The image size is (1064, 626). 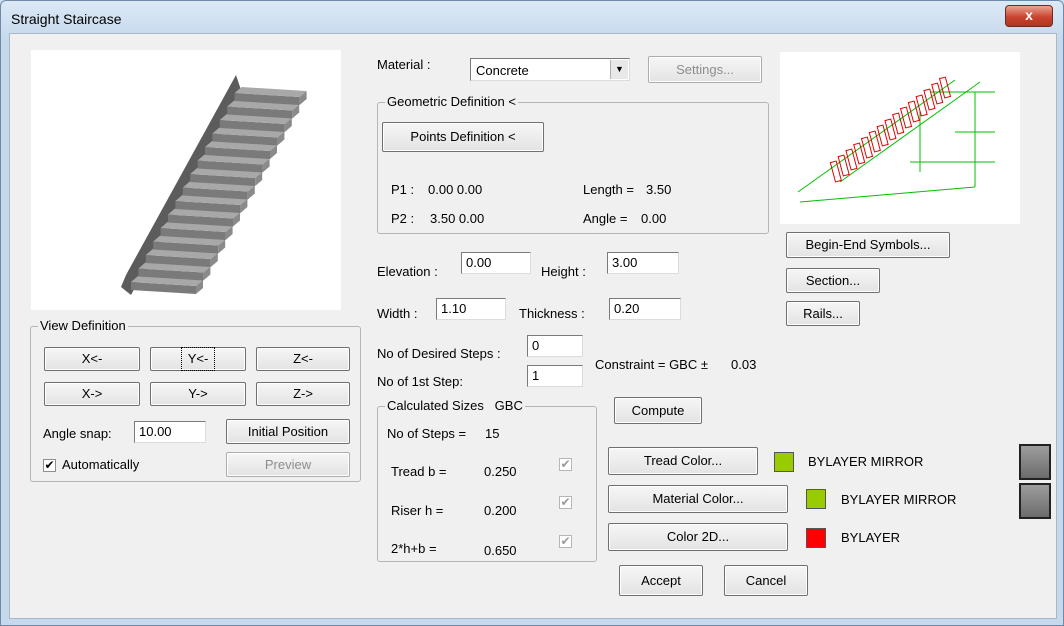 I want to click on color-2d-text: BYLAYER, so click(x=871, y=537).